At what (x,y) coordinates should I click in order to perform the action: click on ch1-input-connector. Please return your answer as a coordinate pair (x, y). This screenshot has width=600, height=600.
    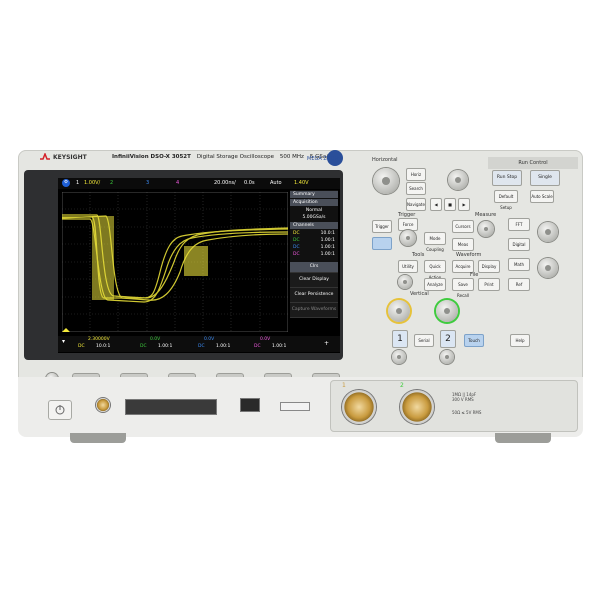
    Looking at the image, I should click on (359, 407).